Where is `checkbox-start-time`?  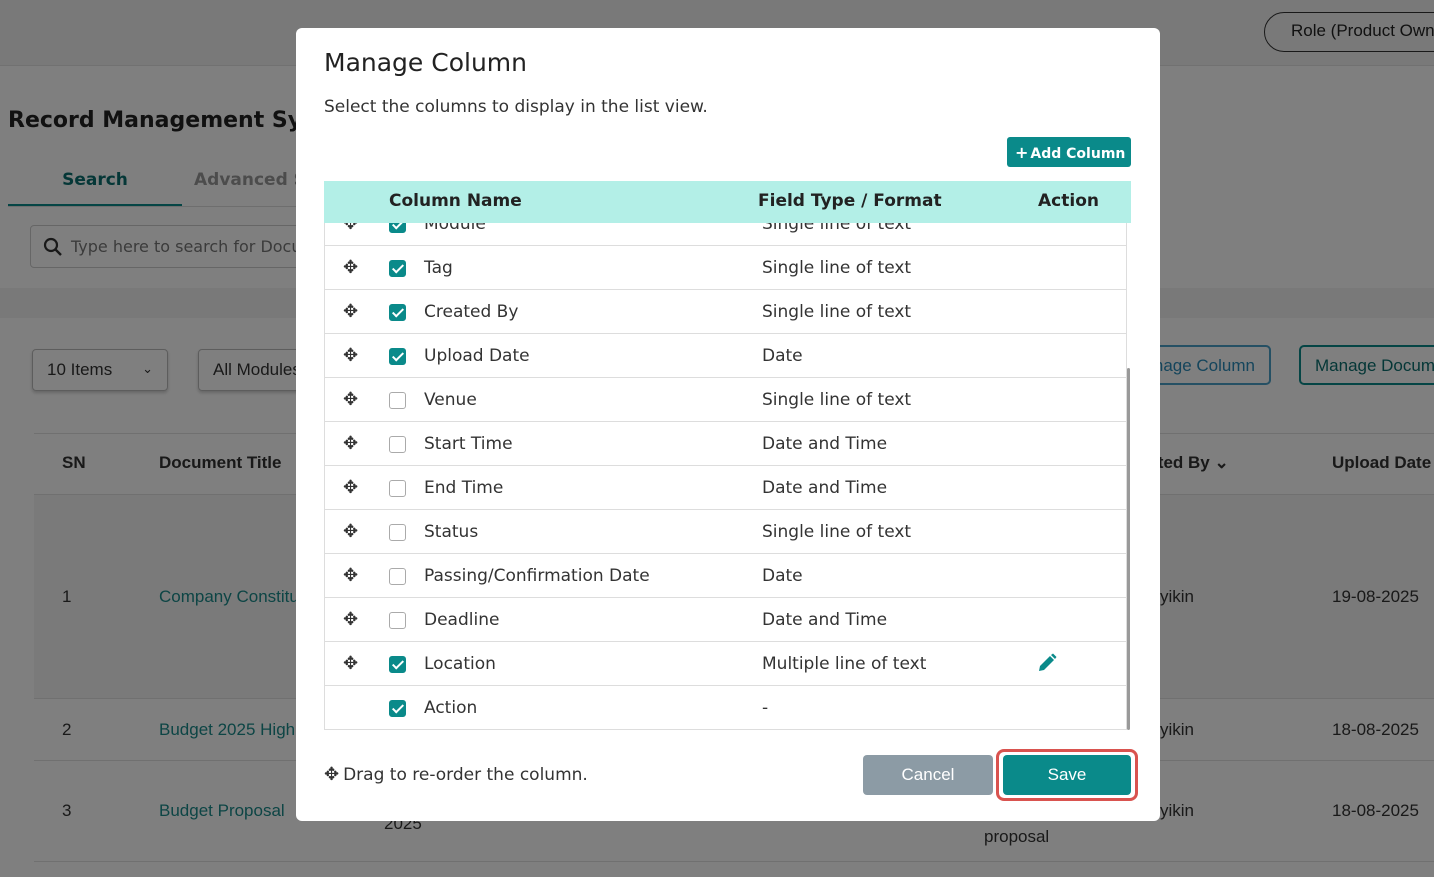 checkbox-start-time is located at coordinates (397, 444).